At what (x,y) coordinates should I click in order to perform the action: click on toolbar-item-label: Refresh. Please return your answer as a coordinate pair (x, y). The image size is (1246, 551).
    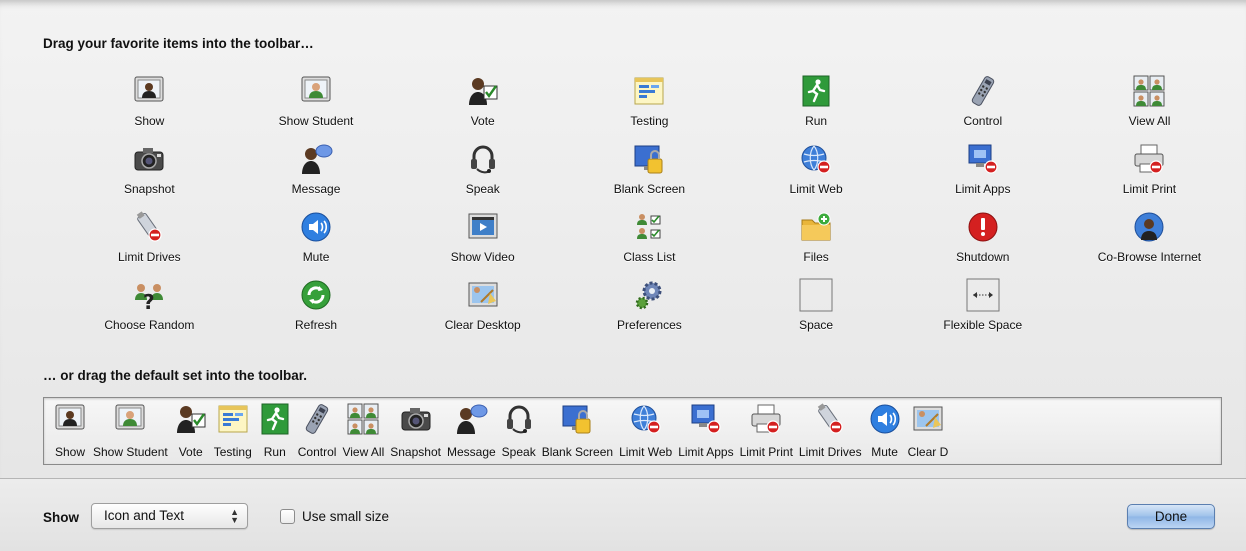
    Looking at the image, I should click on (316, 325).